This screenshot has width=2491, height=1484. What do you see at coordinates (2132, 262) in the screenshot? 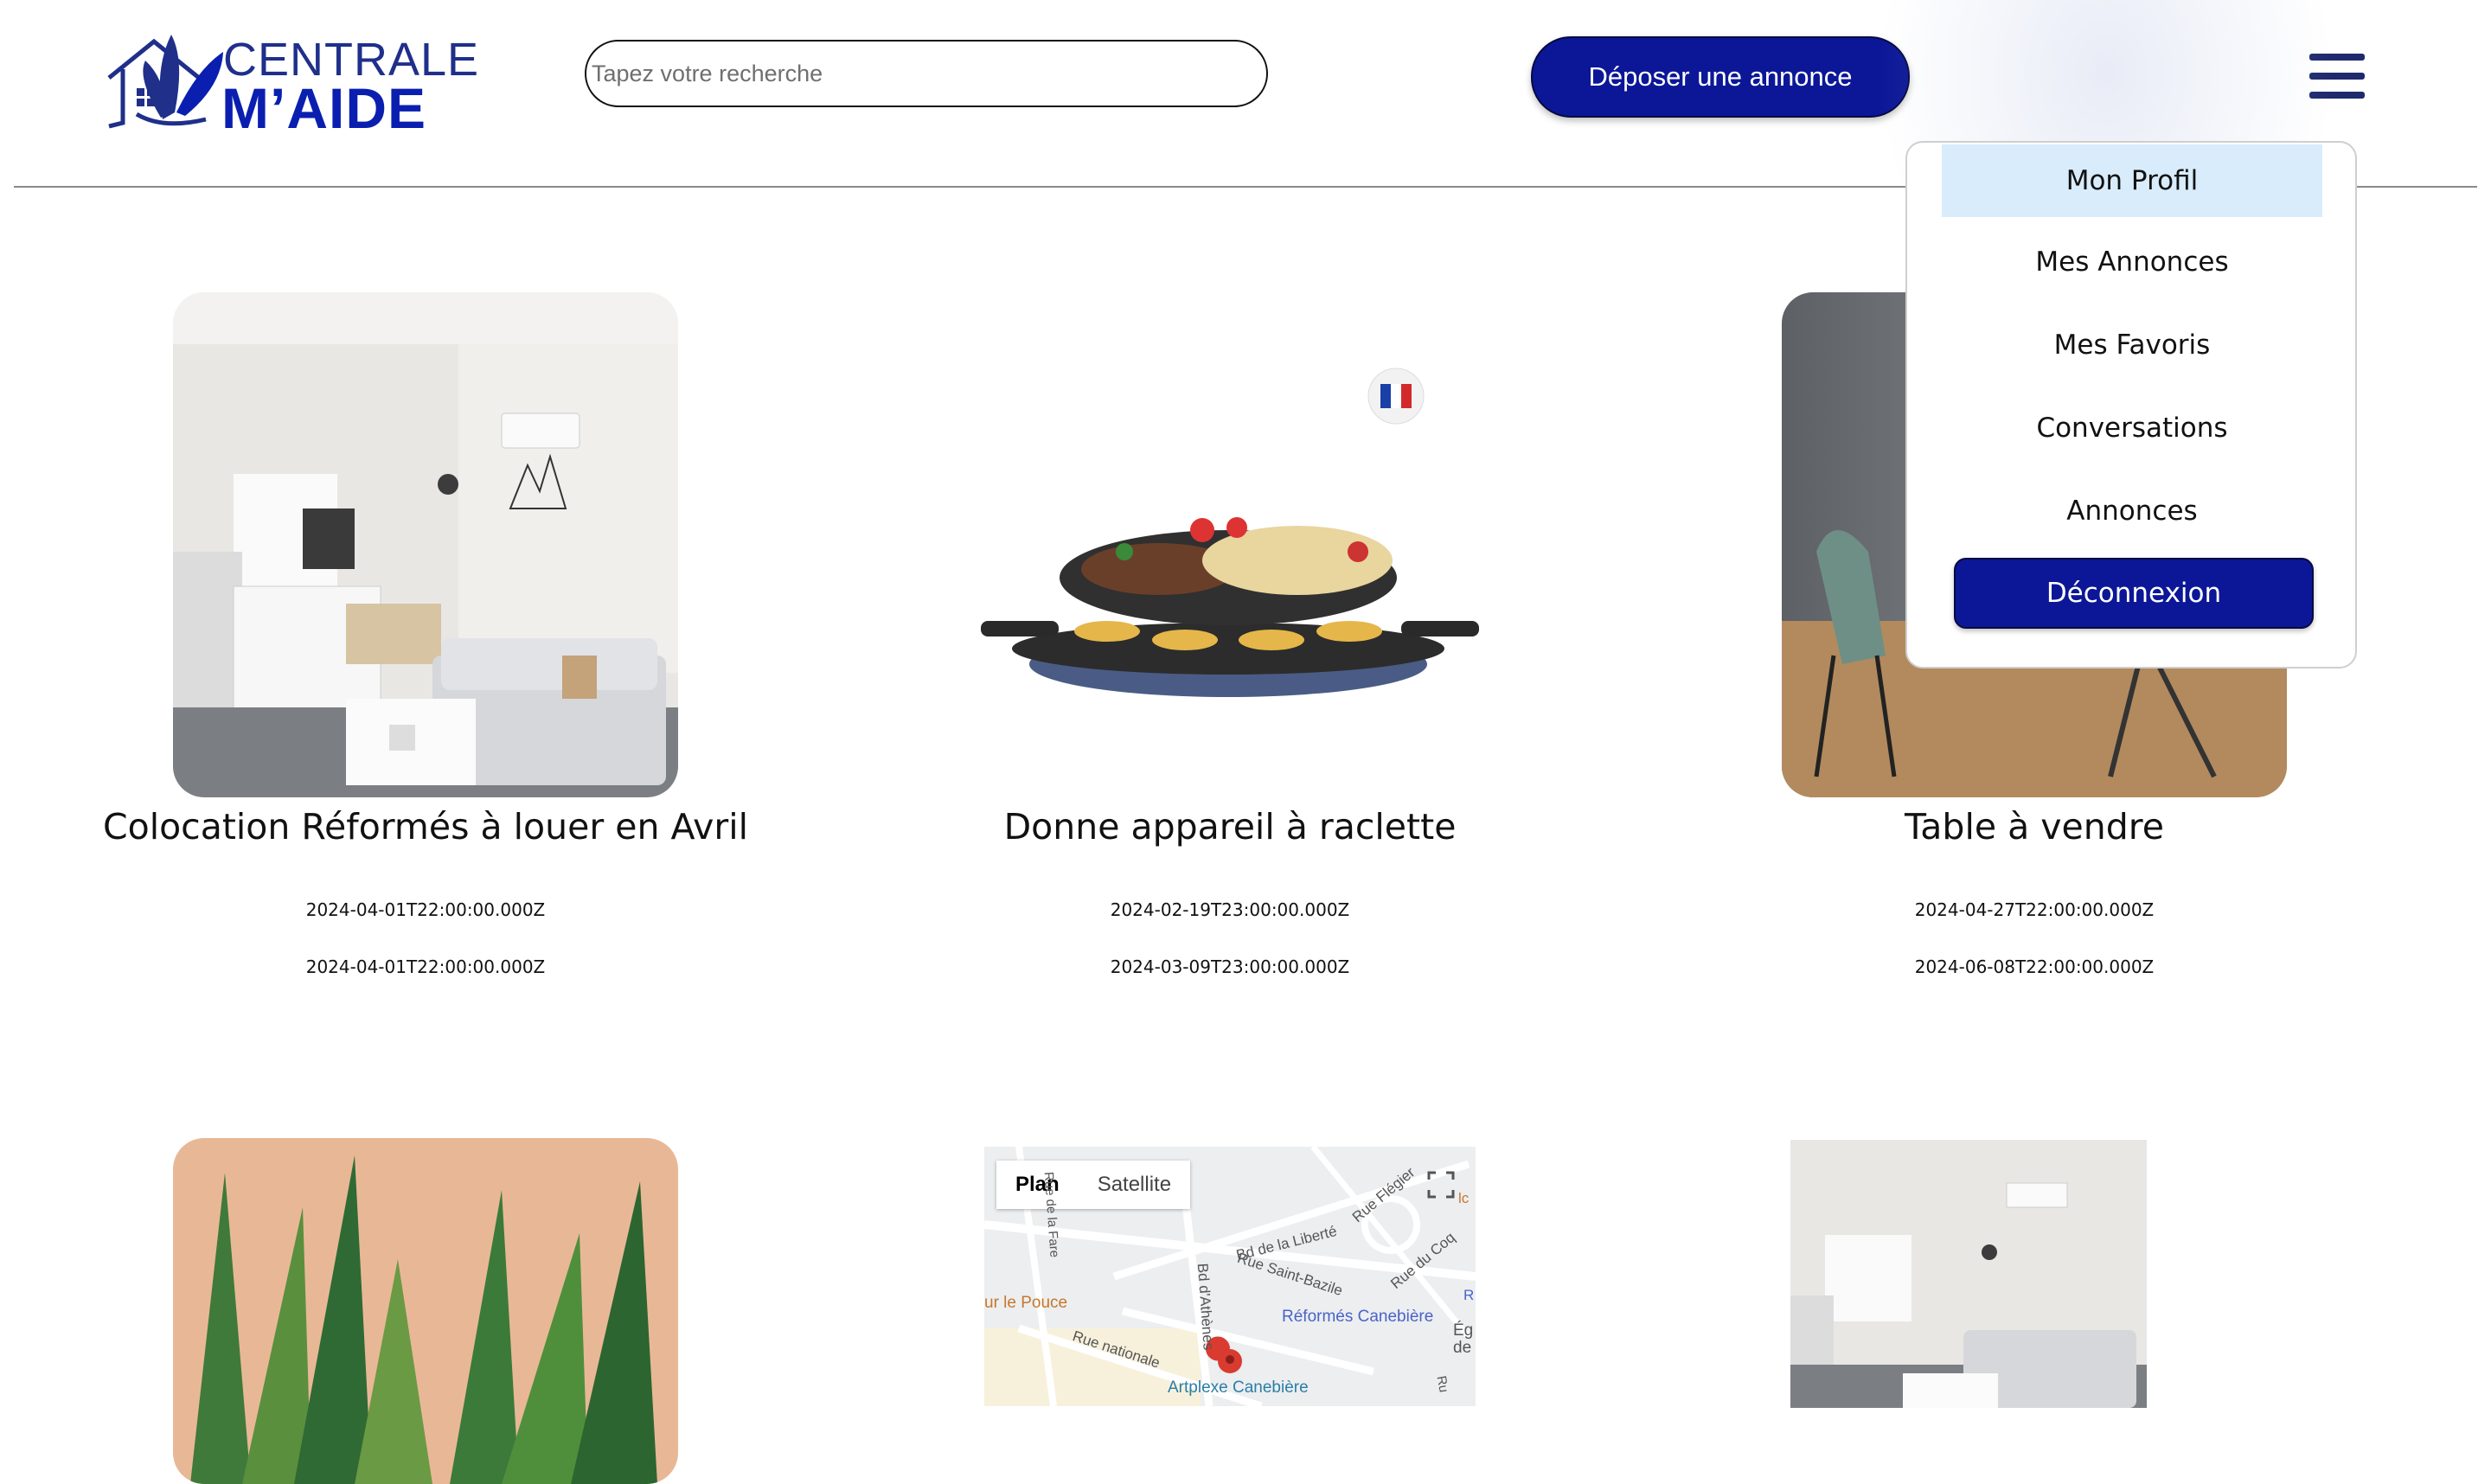
I see `menu-item-mes-annonces: Mes Annonces` at bounding box center [2132, 262].